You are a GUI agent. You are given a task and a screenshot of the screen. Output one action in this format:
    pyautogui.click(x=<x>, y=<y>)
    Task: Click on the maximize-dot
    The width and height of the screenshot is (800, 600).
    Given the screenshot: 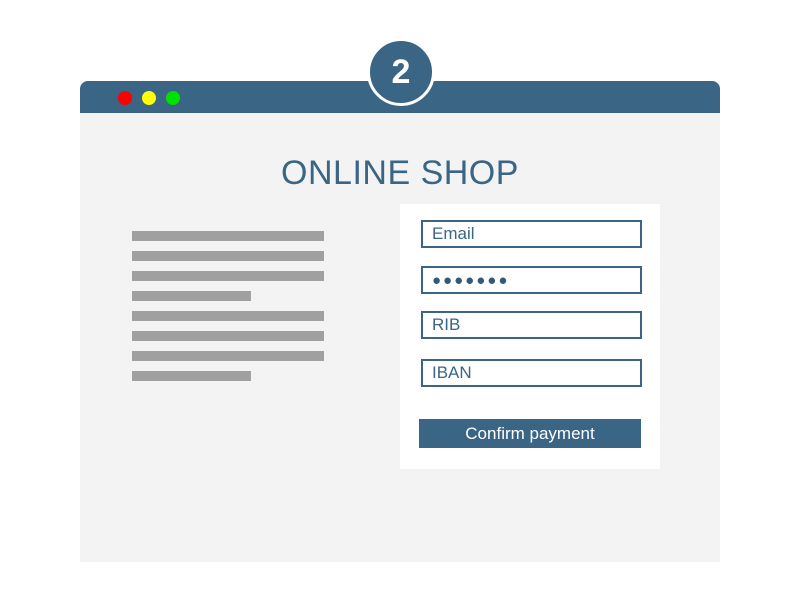 What is the action you would take?
    pyautogui.click(x=173, y=98)
    